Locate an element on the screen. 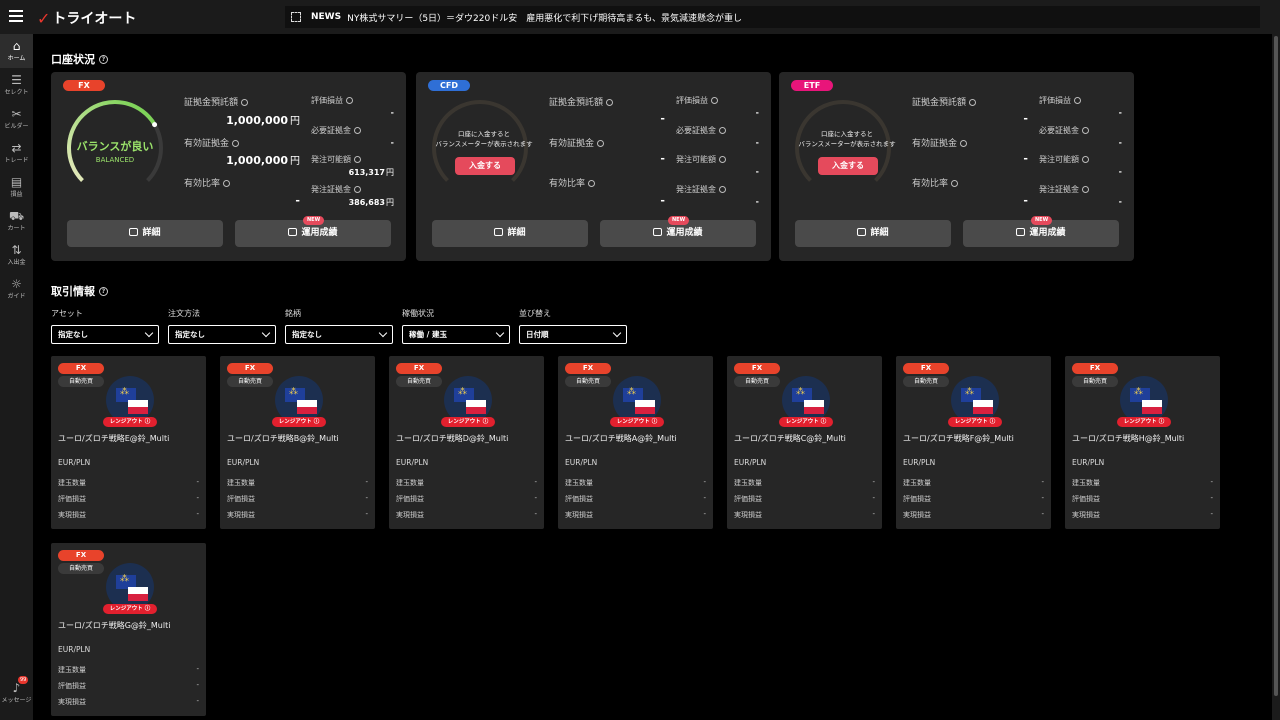 Image resolution: width=1280 pixels, height=720 pixels. sidebar-item-transfer: ⇅ 入出金 is located at coordinates (16, 255).